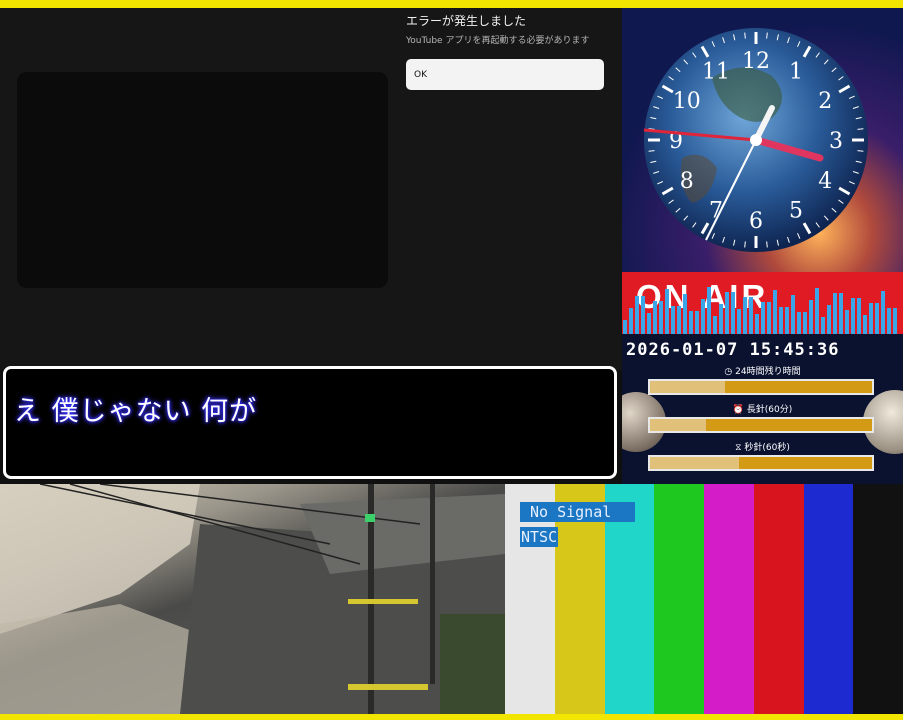  What do you see at coordinates (728, 372) in the screenshot?
I see `clock-icon: ◷` at bounding box center [728, 372].